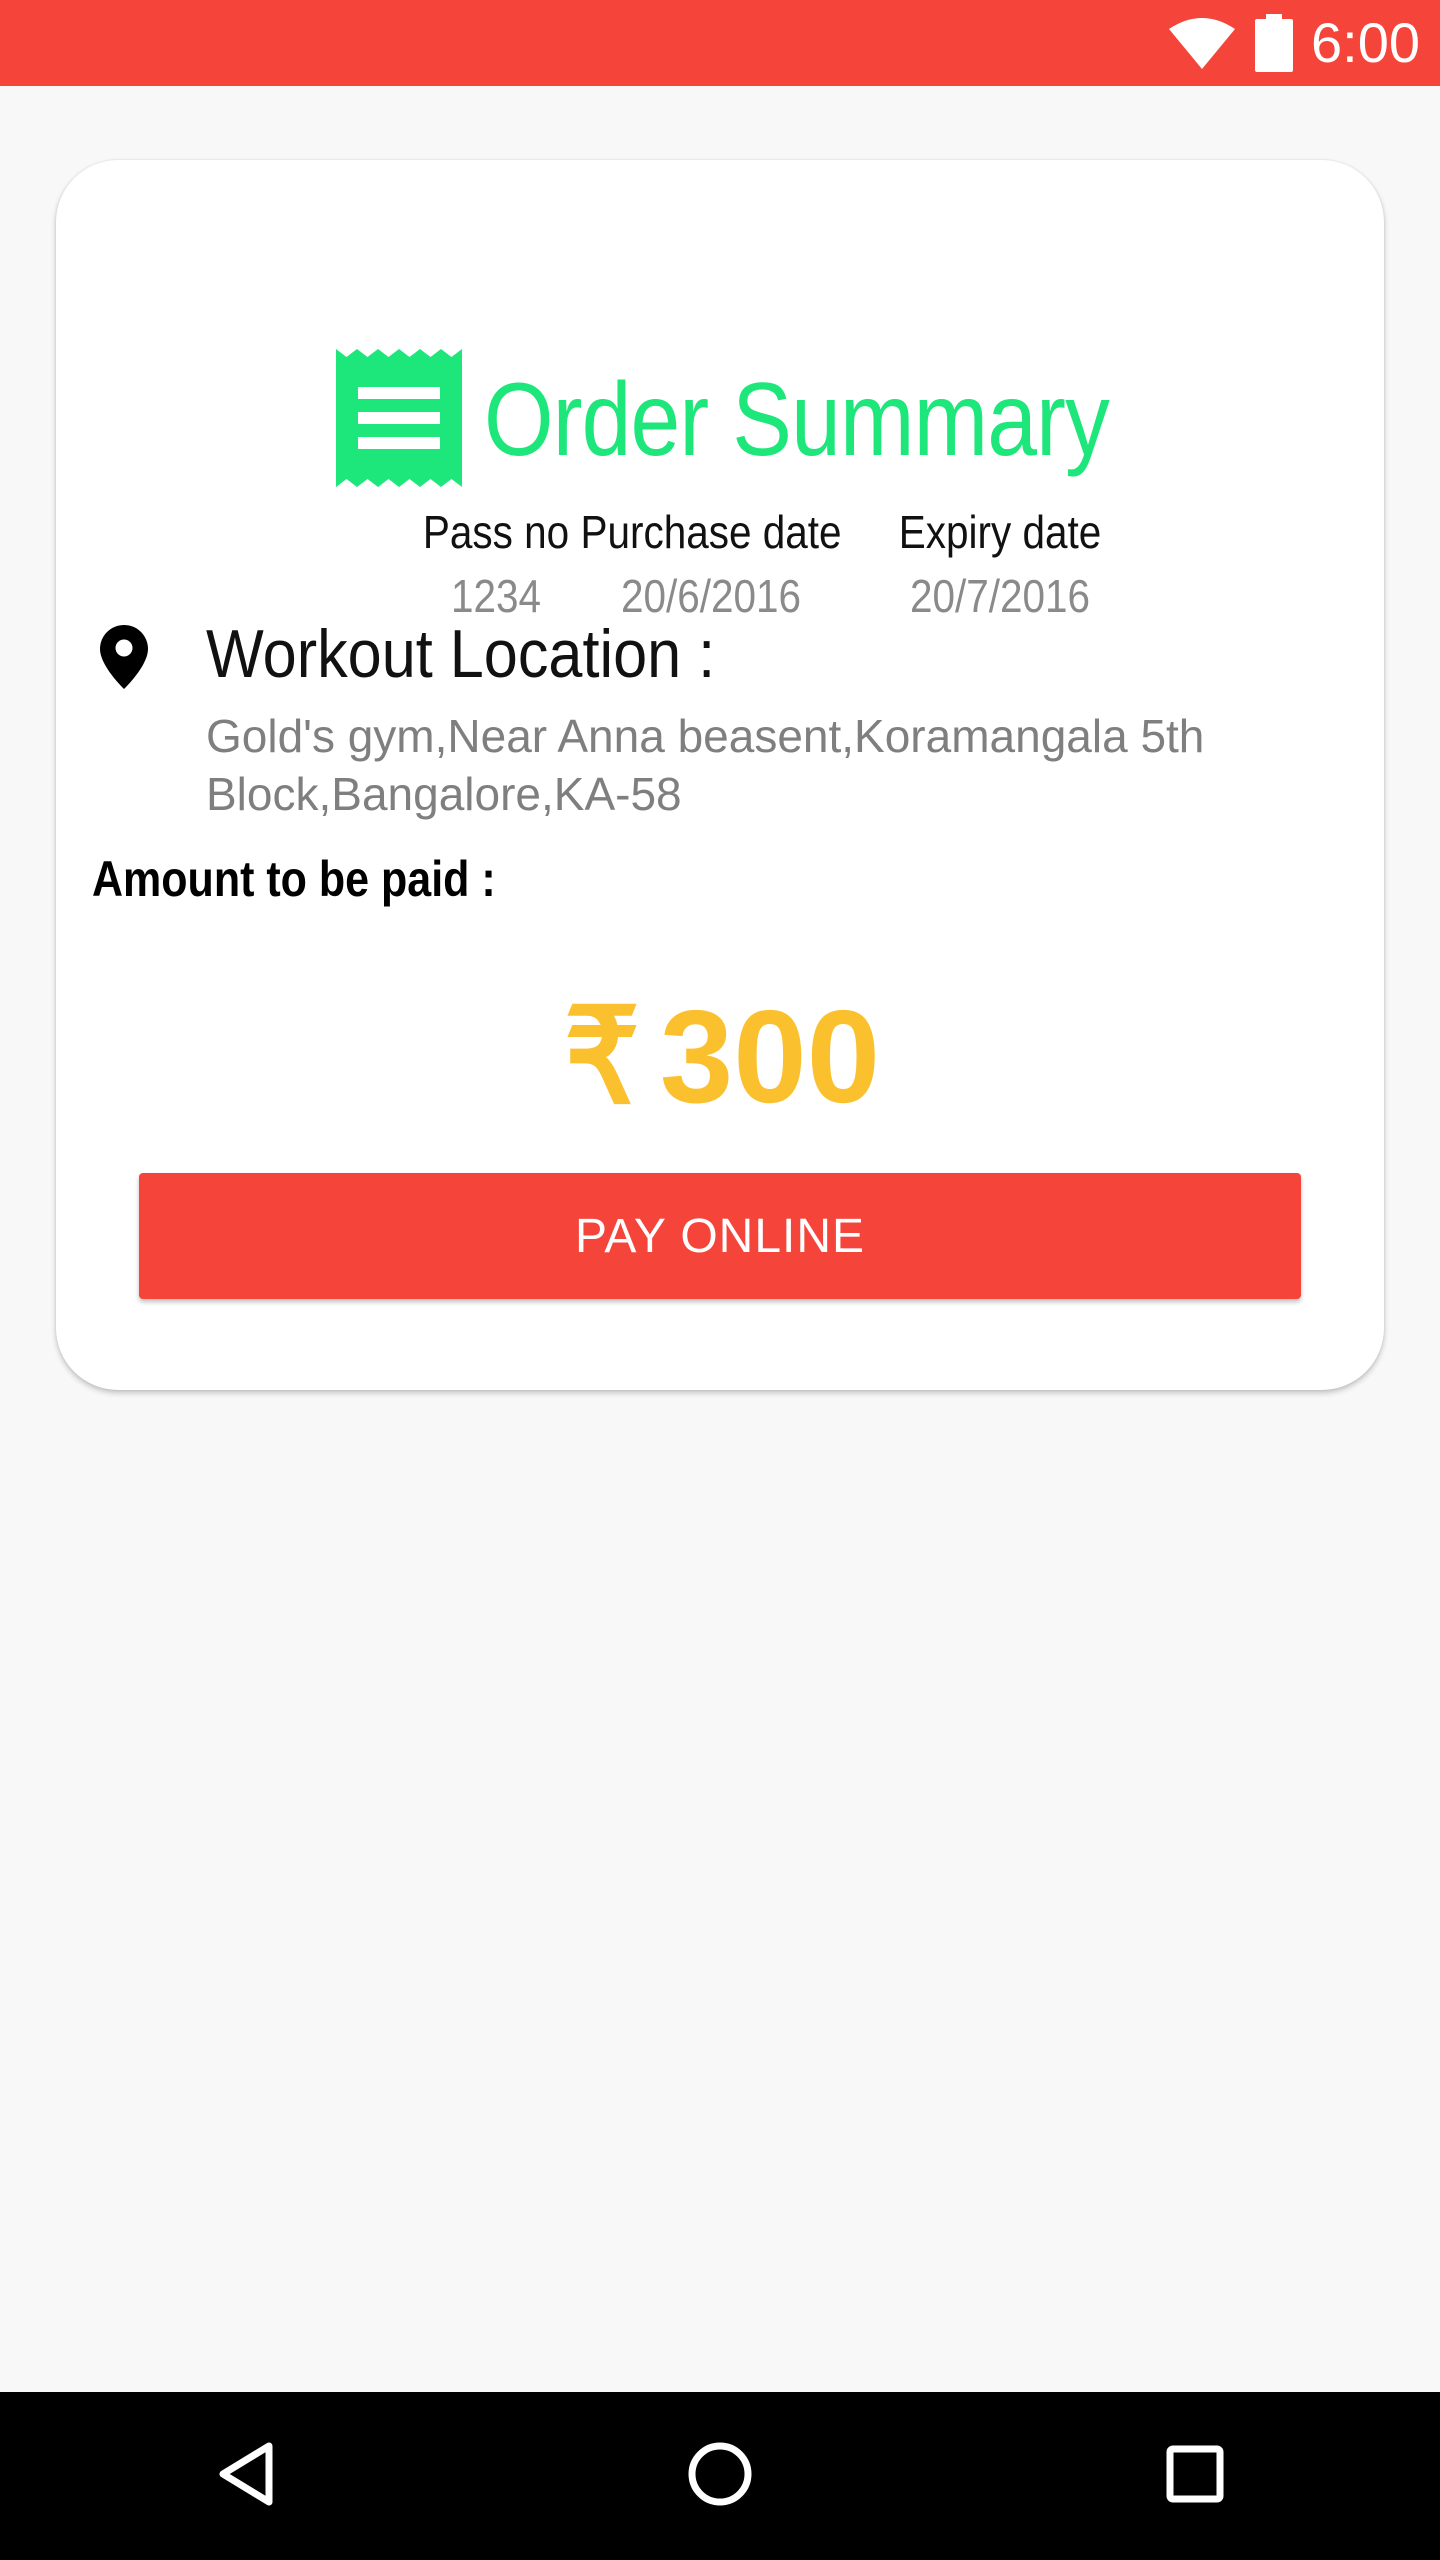 Image resolution: width=1440 pixels, height=2560 pixels. I want to click on amount-label: Amount to be paid :, so click(294, 879).